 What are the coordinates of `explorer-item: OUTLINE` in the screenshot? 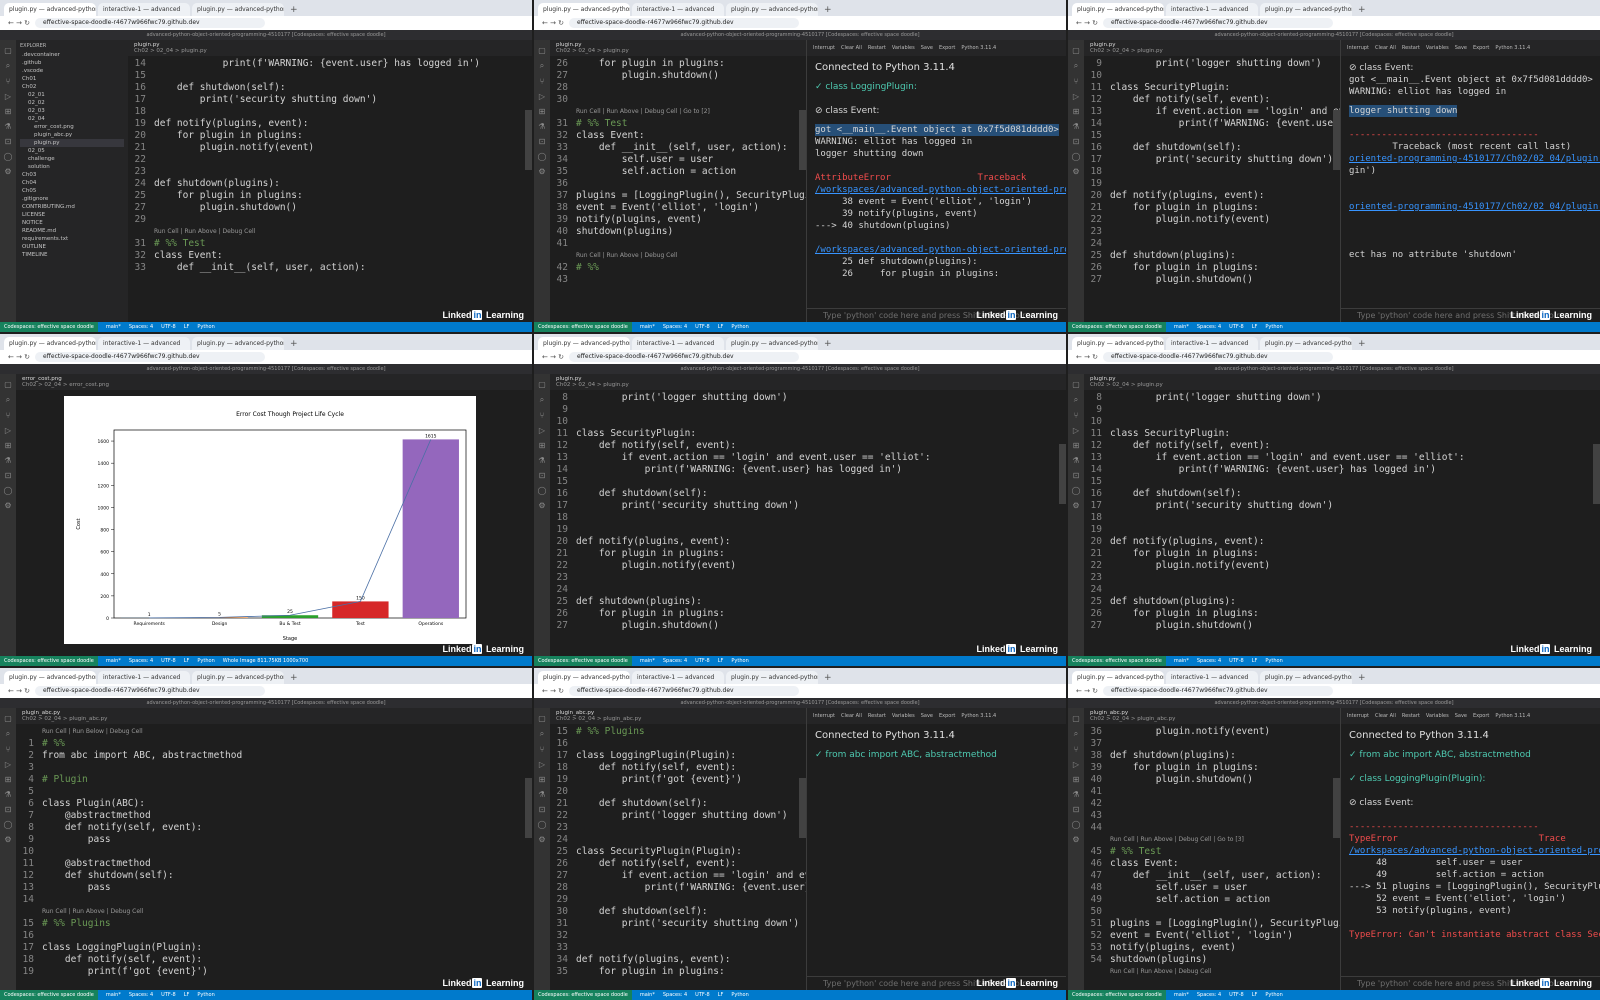 It's located at (72, 247).